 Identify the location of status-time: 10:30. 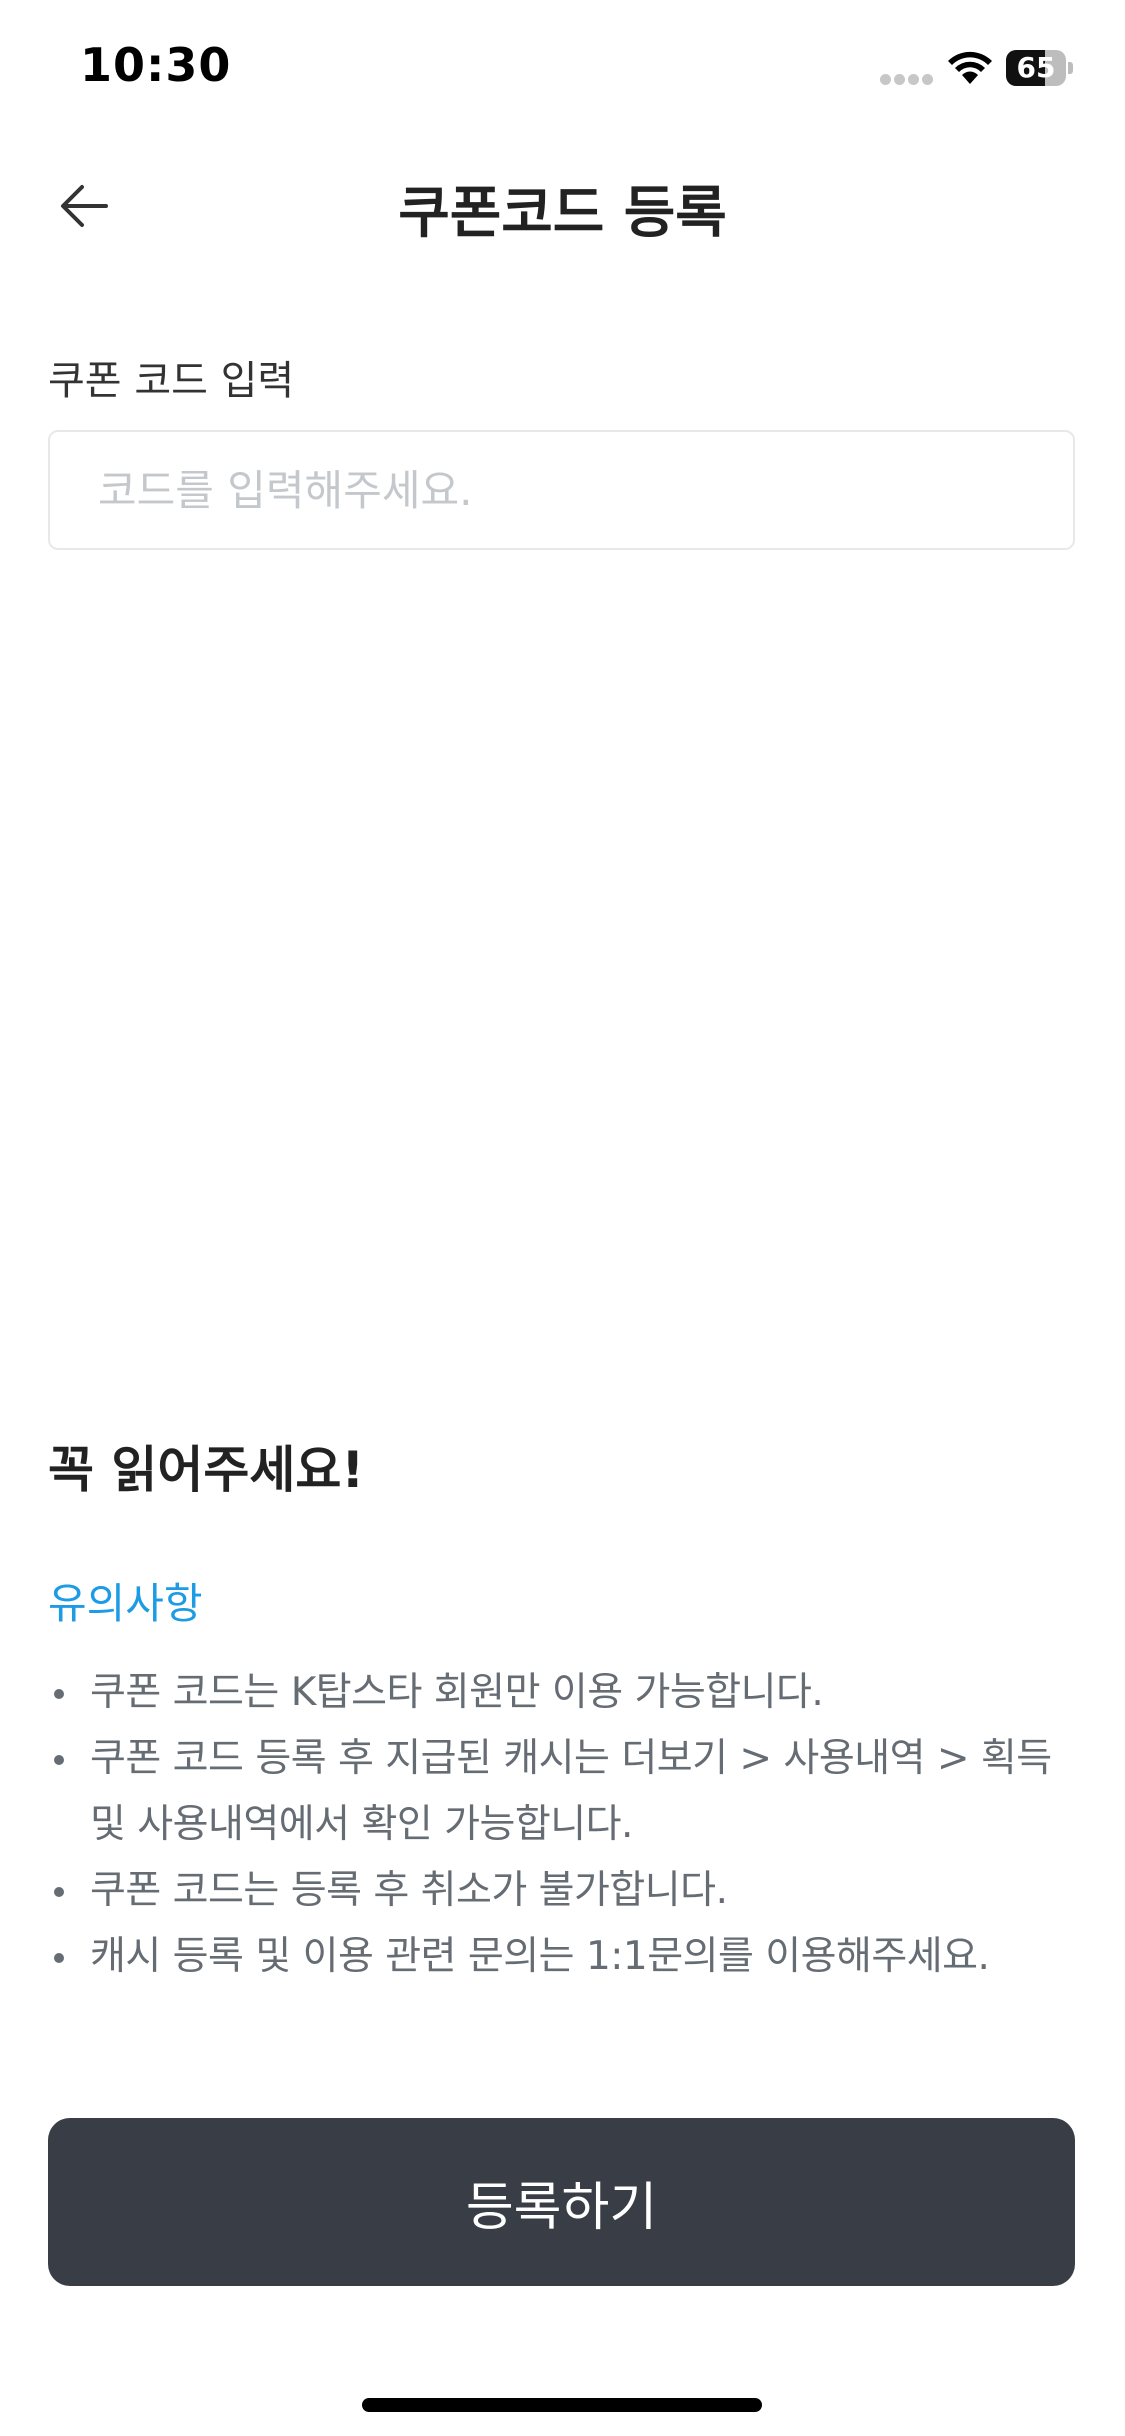
(156, 65).